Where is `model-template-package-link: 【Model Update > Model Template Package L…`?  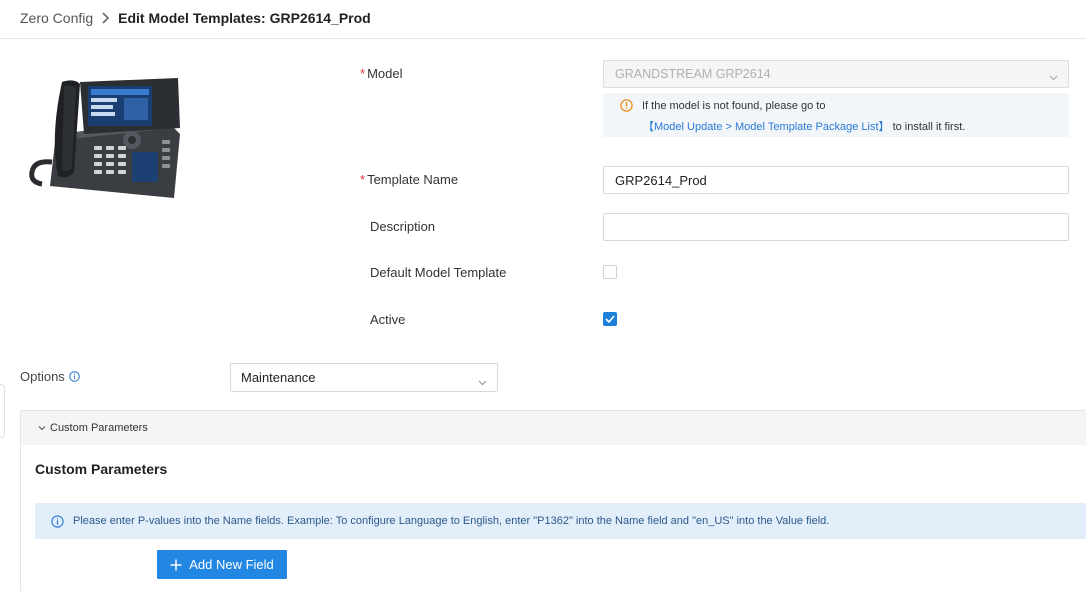
model-template-package-link: 【Model Update > Model Template Package L… is located at coordinates (766, 127).